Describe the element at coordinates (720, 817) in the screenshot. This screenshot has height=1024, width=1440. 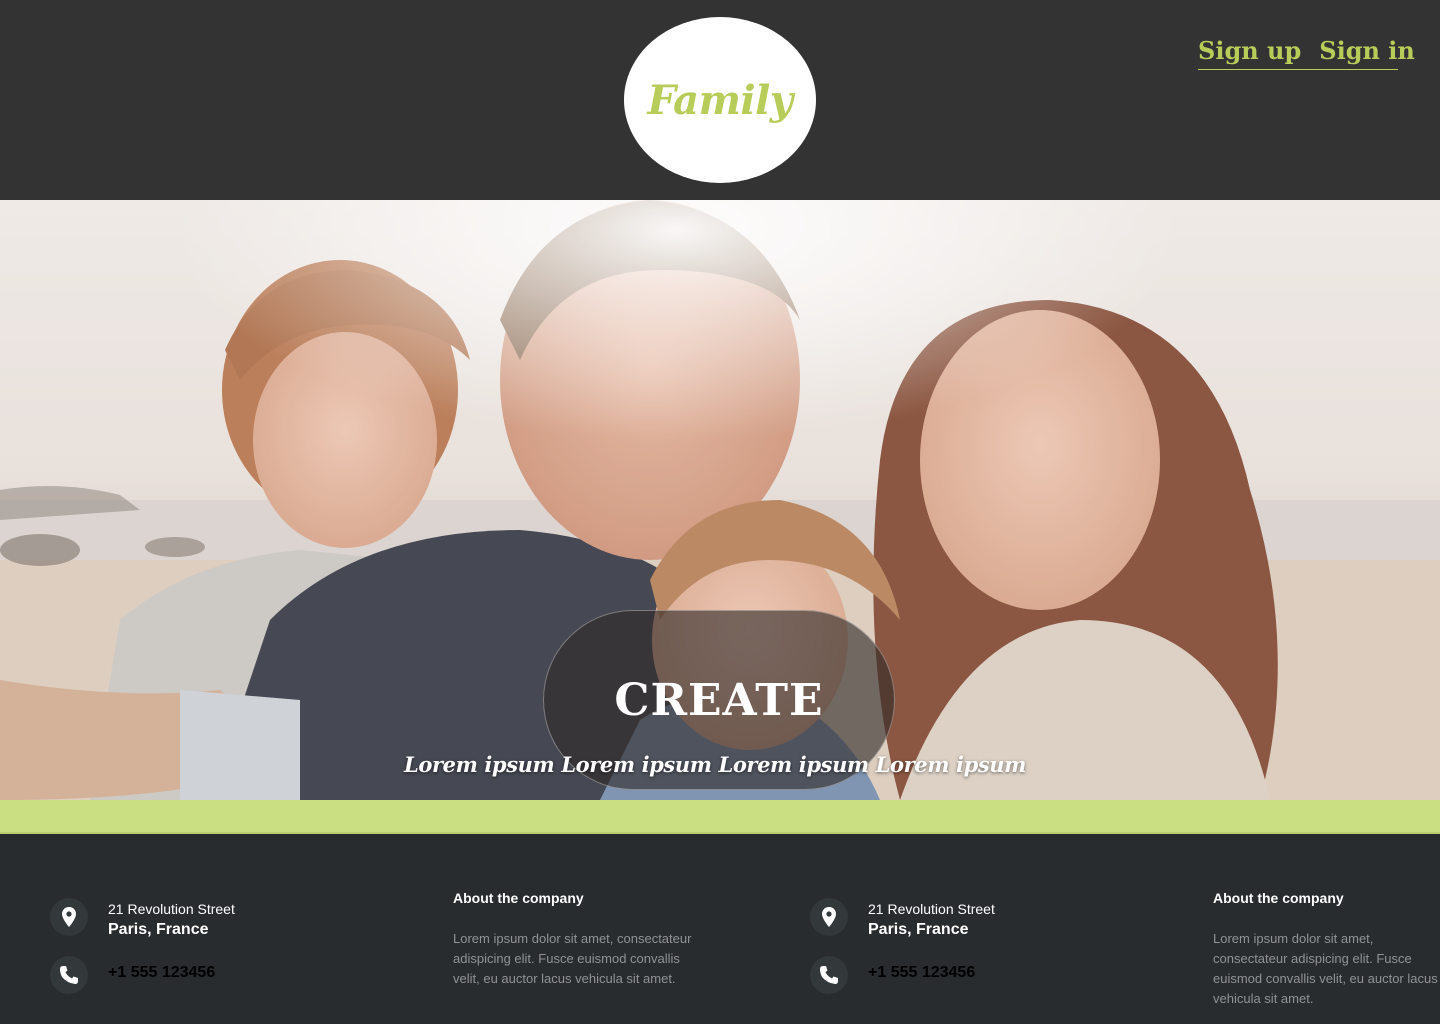
I see `accent-divider` at that location.